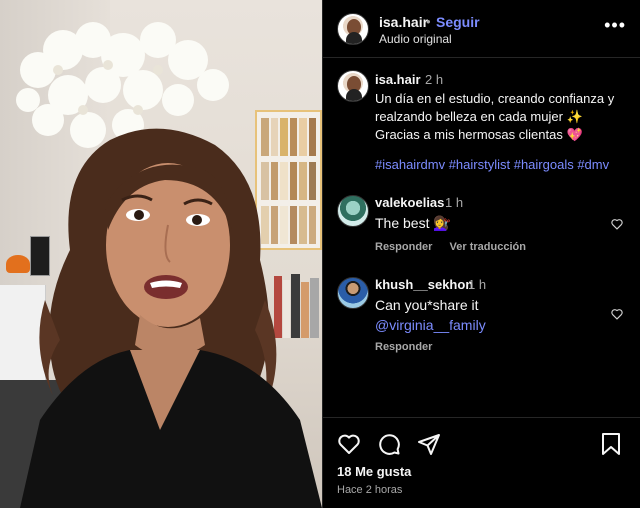 The image size is (640, 508). I want to click on comment-actions: Responder Ver traducción, so click(457, 247).